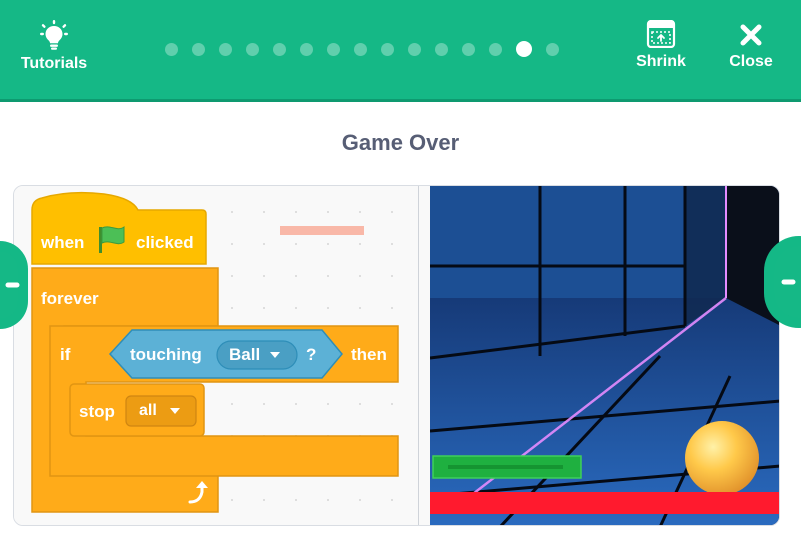 The height and width of the screenshot is (541, 801). I want to click on touching-label: touching, so click(166, 354).